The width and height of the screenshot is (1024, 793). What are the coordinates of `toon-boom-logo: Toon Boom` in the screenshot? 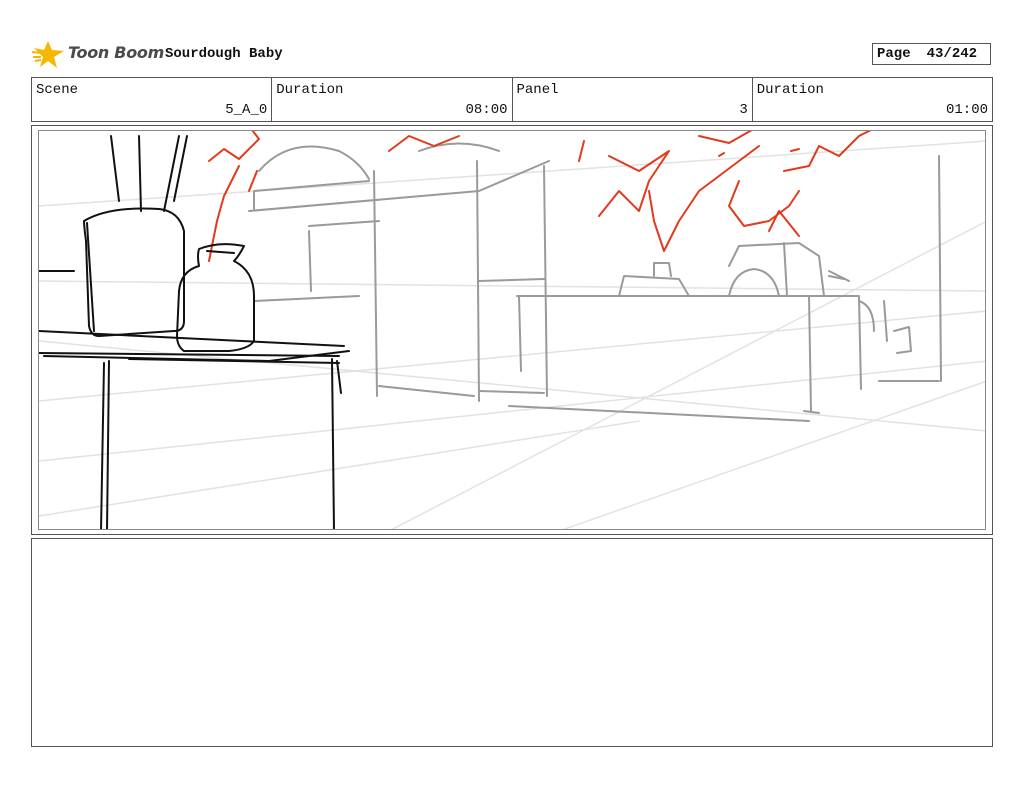 It's located at (97, 54).